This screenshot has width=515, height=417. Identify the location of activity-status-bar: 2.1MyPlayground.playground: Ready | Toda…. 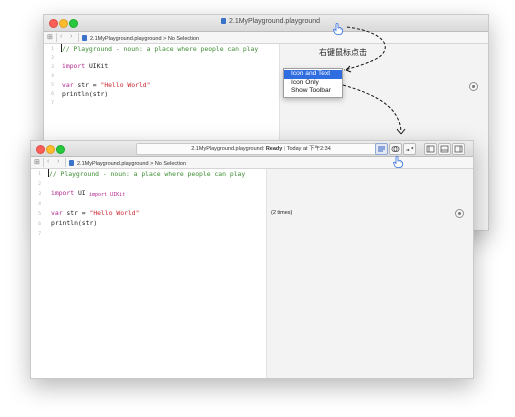
(261, 149).